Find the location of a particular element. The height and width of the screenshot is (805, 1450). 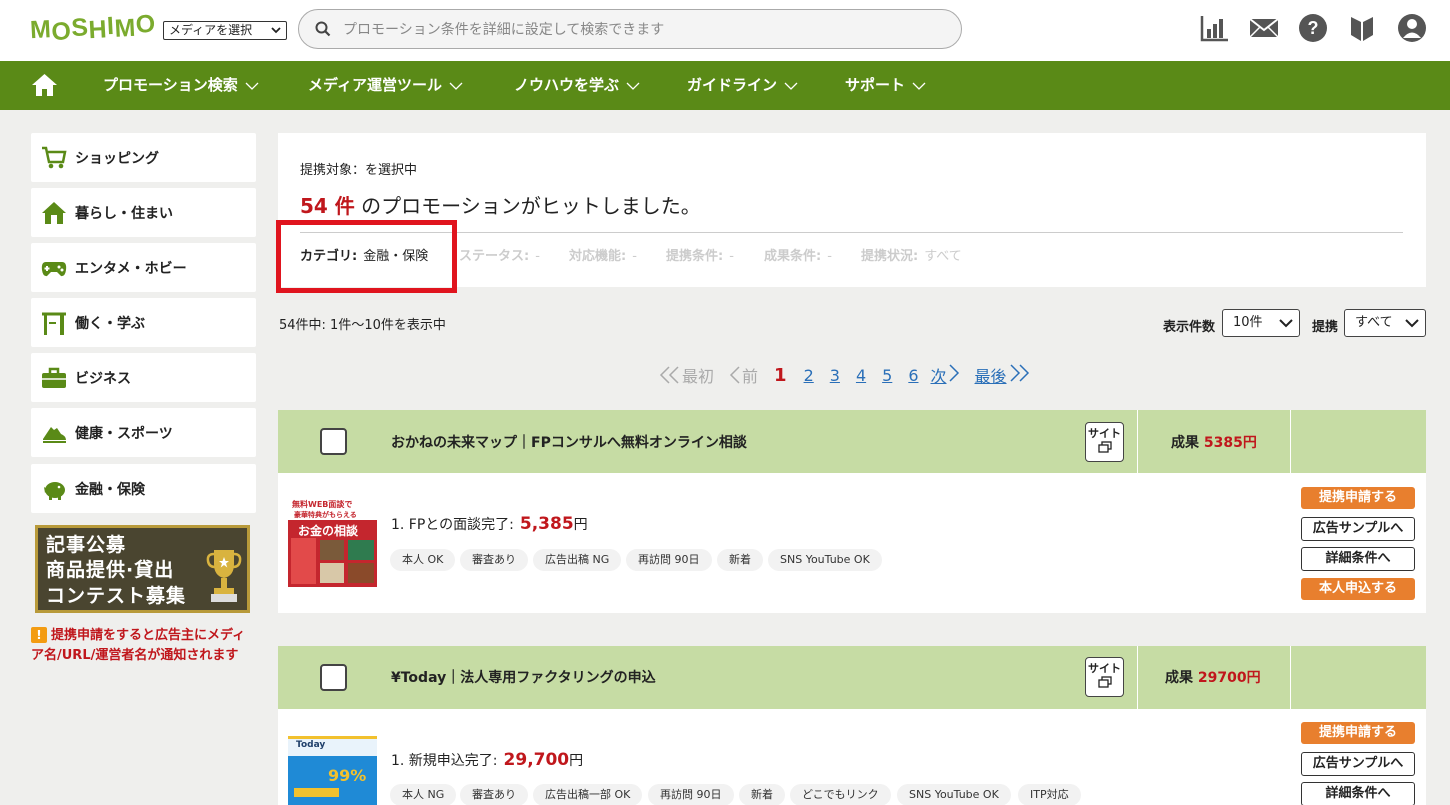

warning-icon: ! is located at coordinates (39, 635).